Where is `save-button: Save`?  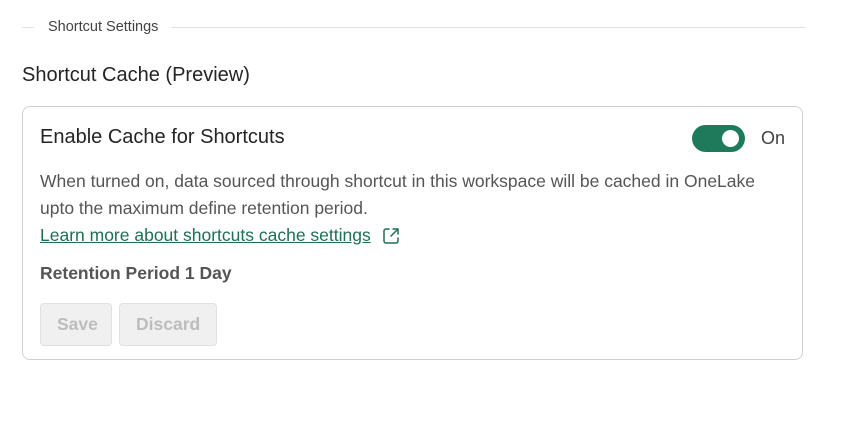 save-button: Save is located at coordinates (76, 324).